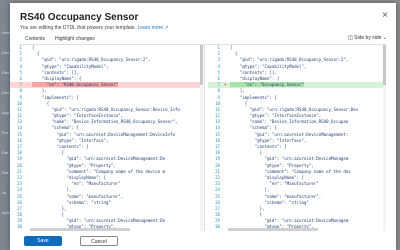 The height and width of the screenshot is (250, 400). I want to click on close-icon: ×, so click(385, 15).